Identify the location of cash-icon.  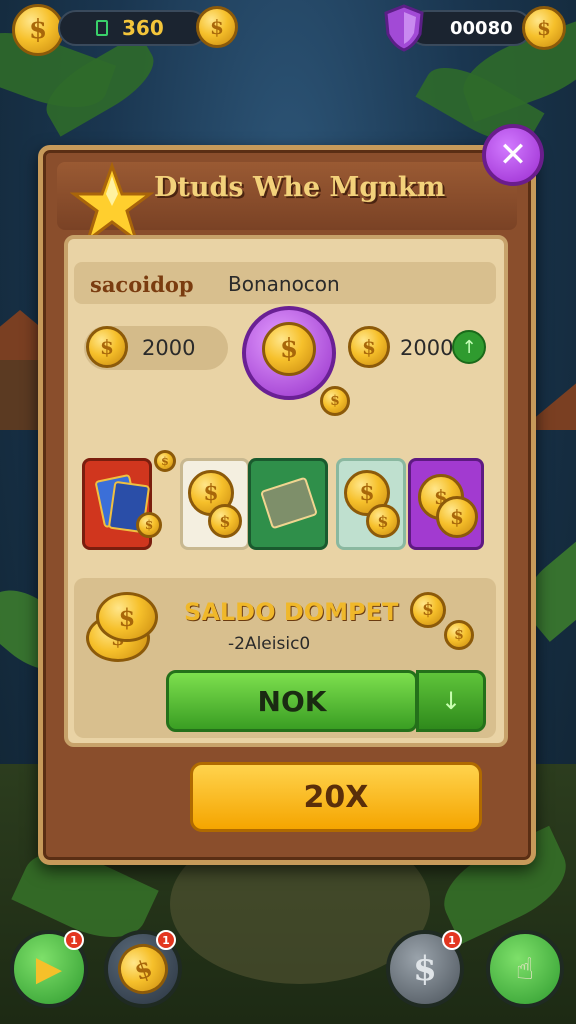
(289, 503).